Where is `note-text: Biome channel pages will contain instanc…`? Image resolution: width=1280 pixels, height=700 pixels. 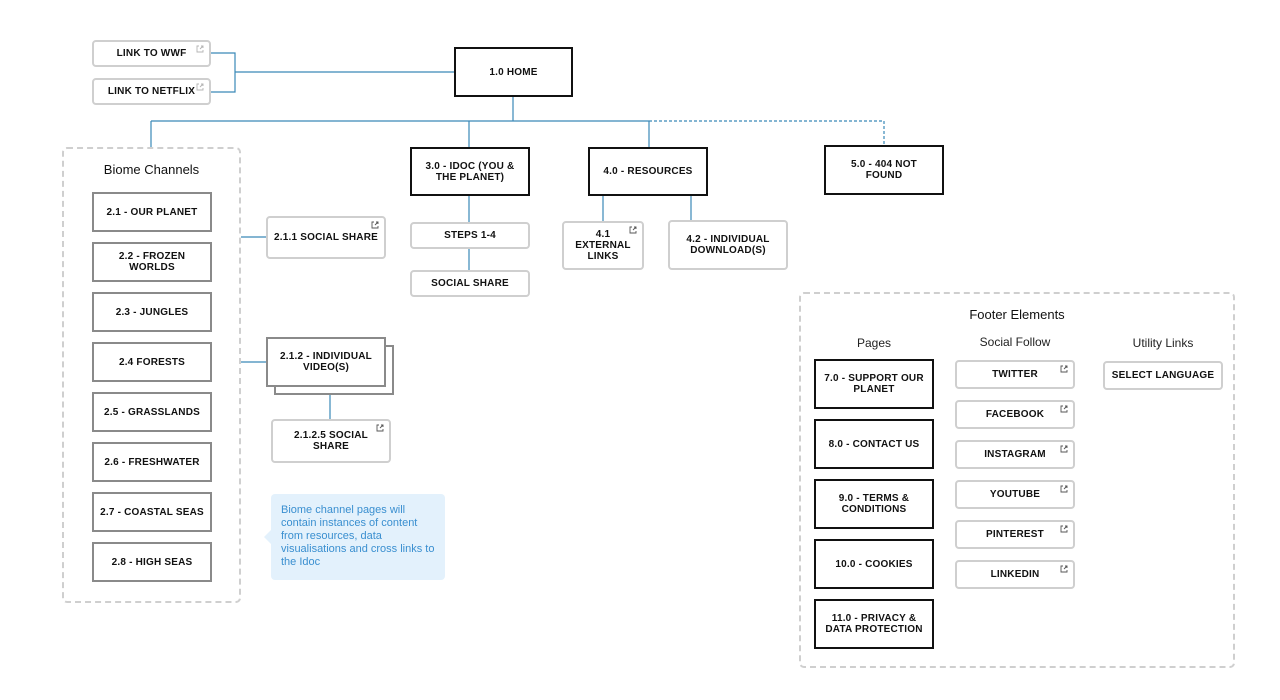
note-text: Biome channel pages will contain instanc… is located at coordinates (358, 536).